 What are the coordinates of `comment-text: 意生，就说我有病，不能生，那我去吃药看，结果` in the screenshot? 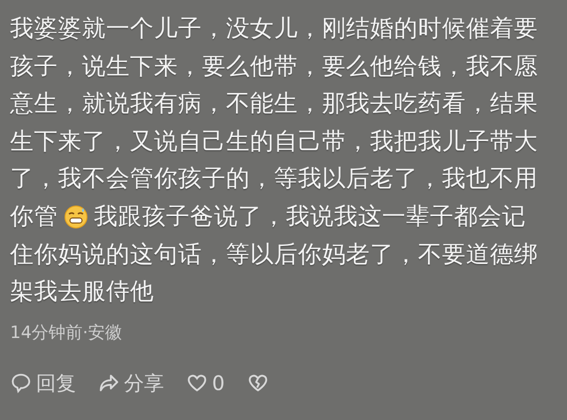 It's located at (274, 104).